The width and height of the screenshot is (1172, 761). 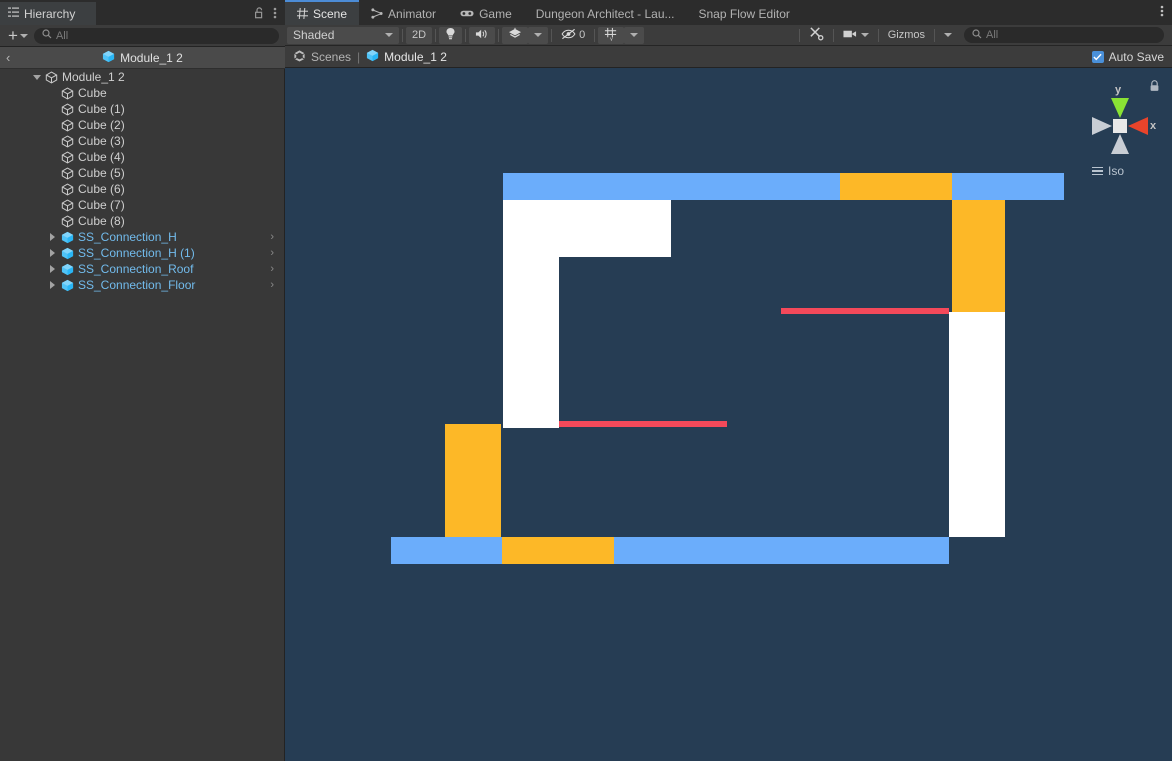 I want to click on breadcrumb-scenes-label: Scenes, so click(x=331, y=56).